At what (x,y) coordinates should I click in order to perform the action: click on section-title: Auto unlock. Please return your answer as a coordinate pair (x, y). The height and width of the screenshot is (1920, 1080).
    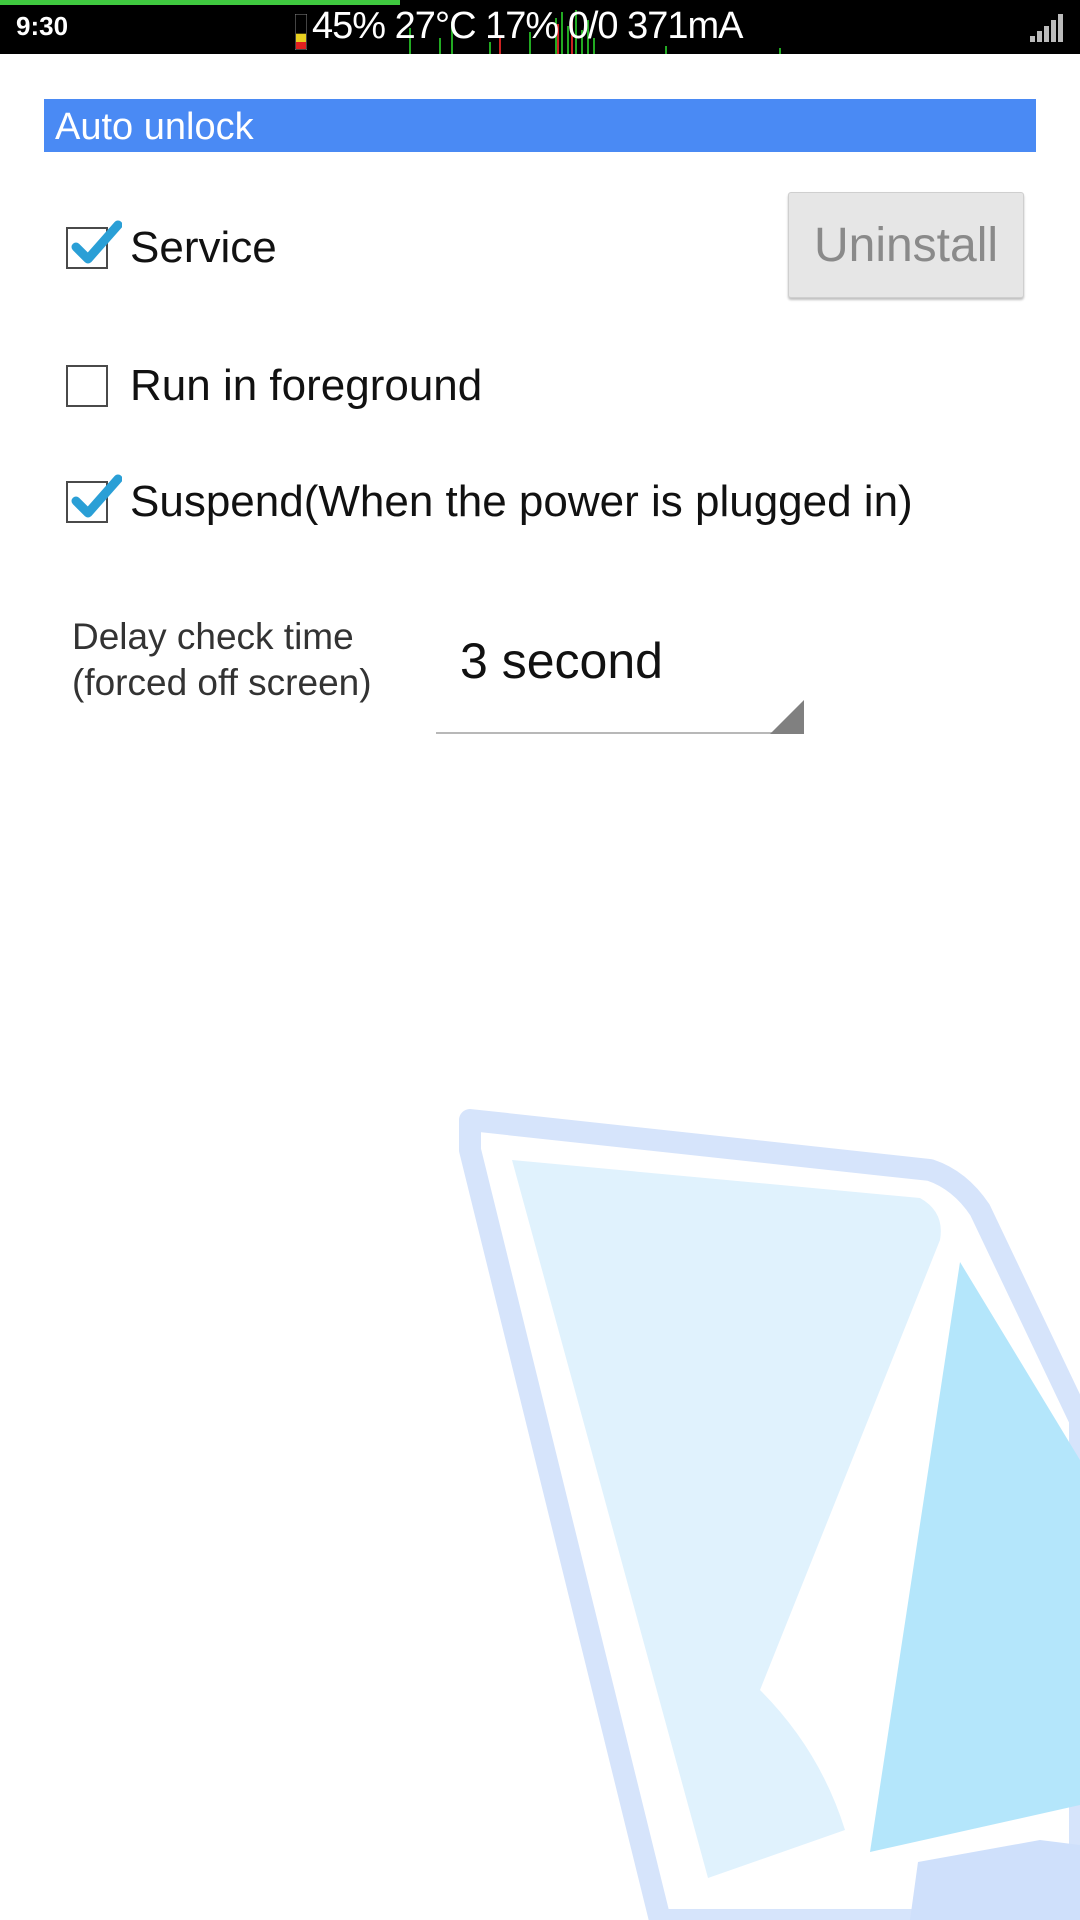
    Looking at the image, I should click on (154, 127).